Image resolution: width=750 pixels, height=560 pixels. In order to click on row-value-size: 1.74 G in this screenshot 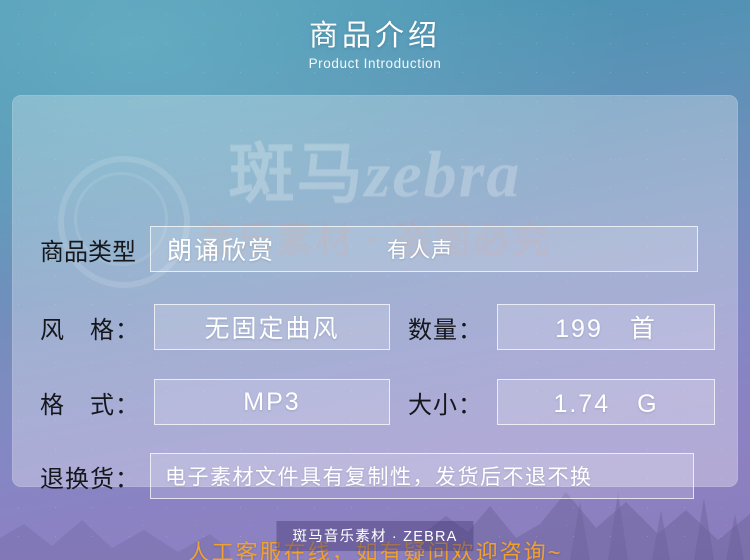, I will do `click(606, 402)`.